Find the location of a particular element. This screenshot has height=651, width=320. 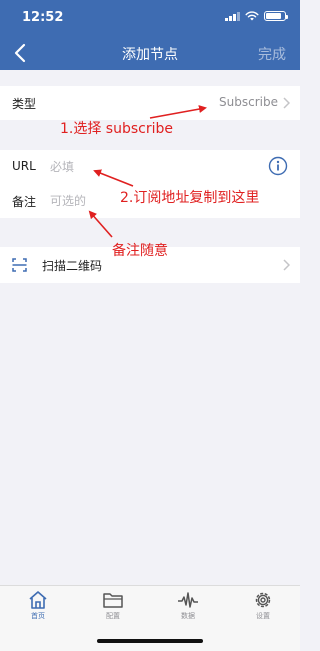

nav-bar: 添加节点 完成 is located at coordinates (150, 53).